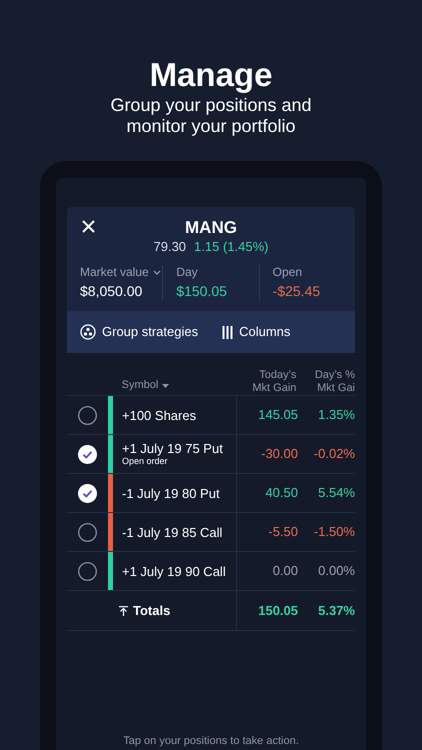 This screenshot has height=750, width=422. I want to click on percent-value: 1.35%, so click(336, 415).